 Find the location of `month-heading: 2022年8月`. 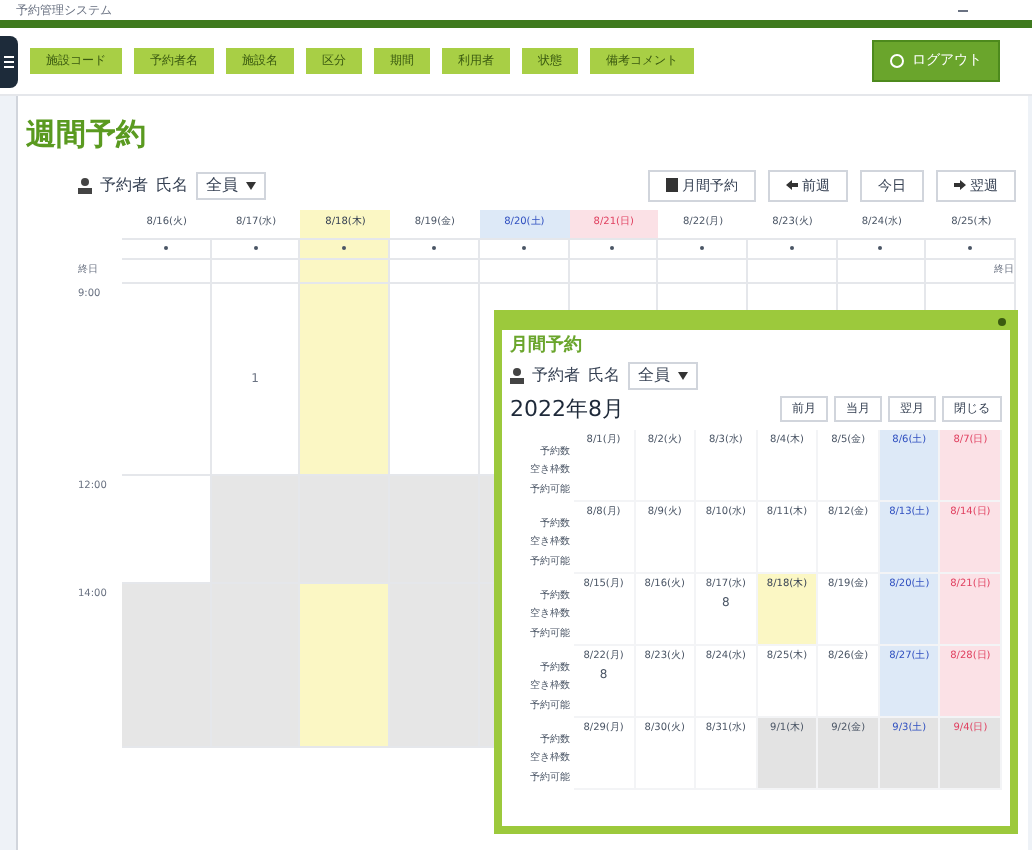

month-heading: 2022年8月 is located at coordinates (567, 409).